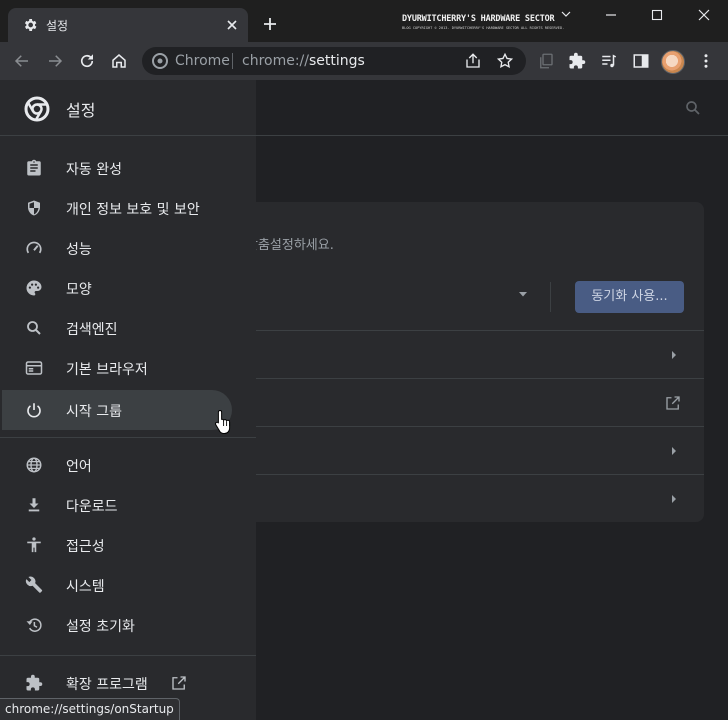 The width and height of the screenshot is (728, 720). Describe the element at coordinates (55, 61) in the screenshot. I see `forward-arrow-icon` at that location.